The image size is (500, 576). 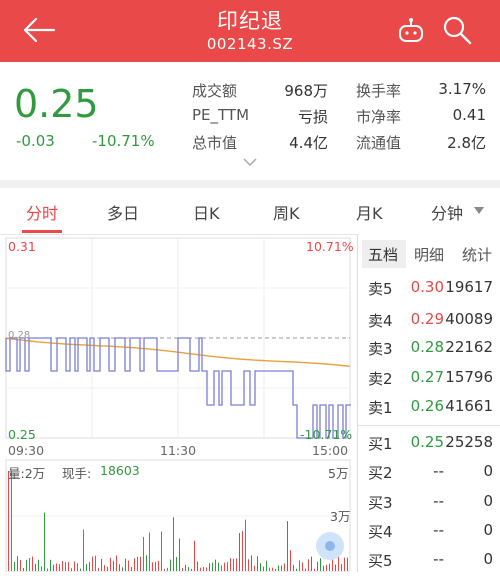 What do you see at coordinates (479, 210) in the screenshot?
I see `dropdown-caret-icon` at bounding box center [479, 210].